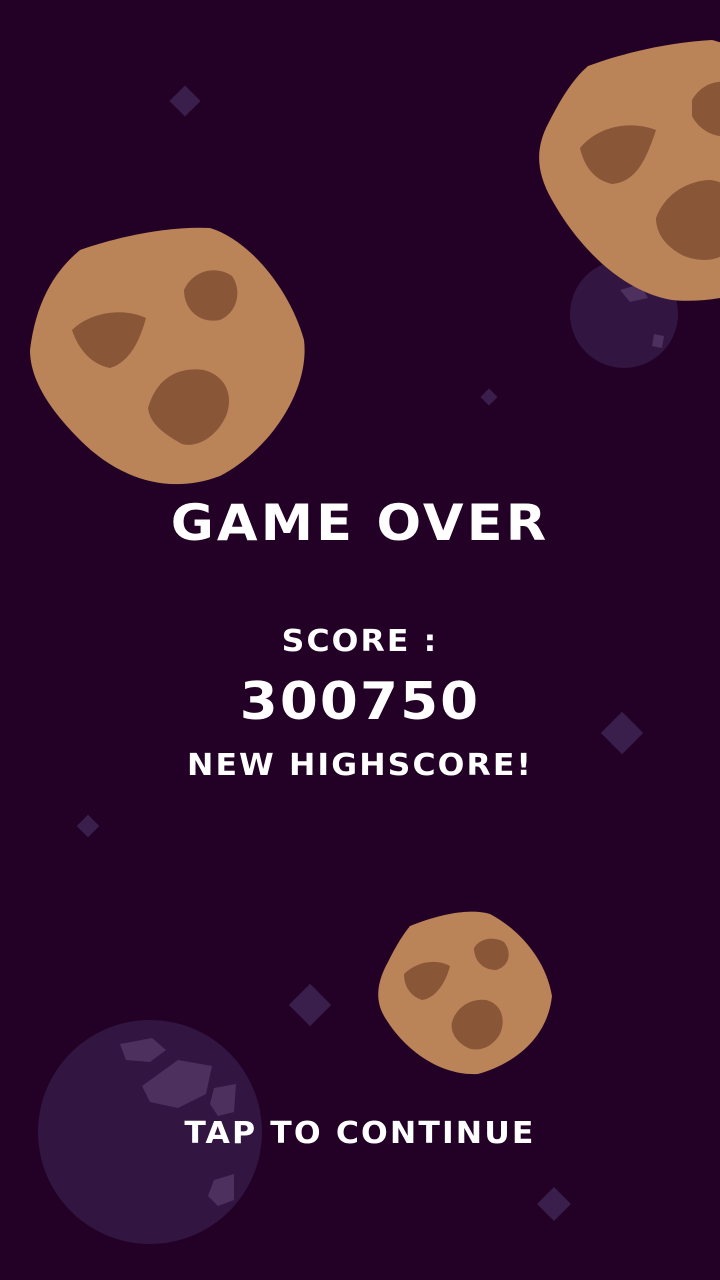 Image resolution: width=720 pixels, height=1280 pixels. Describe the element at coordinates (360, 765) in the screenshot. I see `new-highscore-banner: NEW HIGHSCORE!` at that location.